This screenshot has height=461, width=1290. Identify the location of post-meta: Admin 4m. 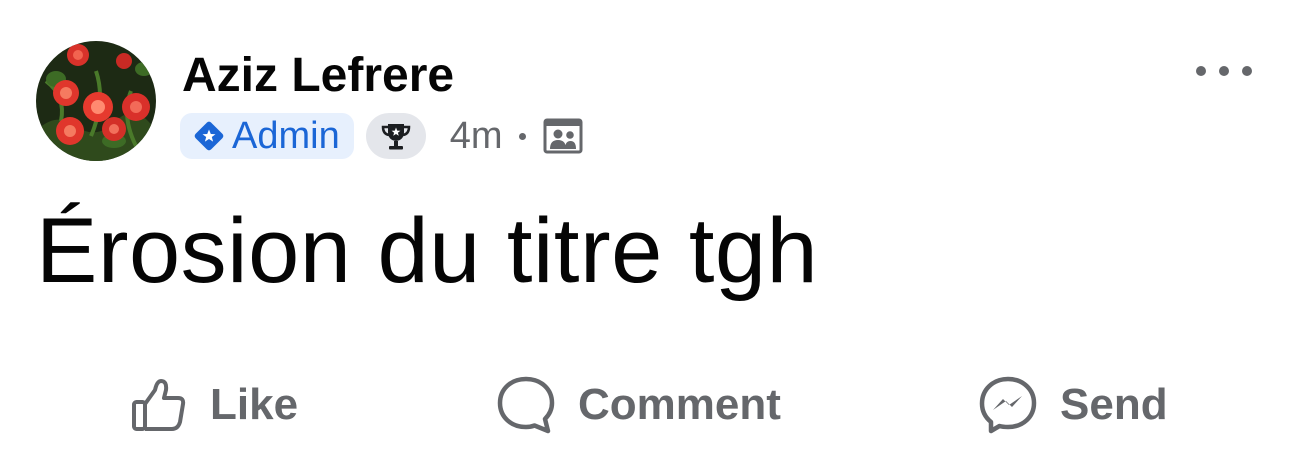
(382, 136).